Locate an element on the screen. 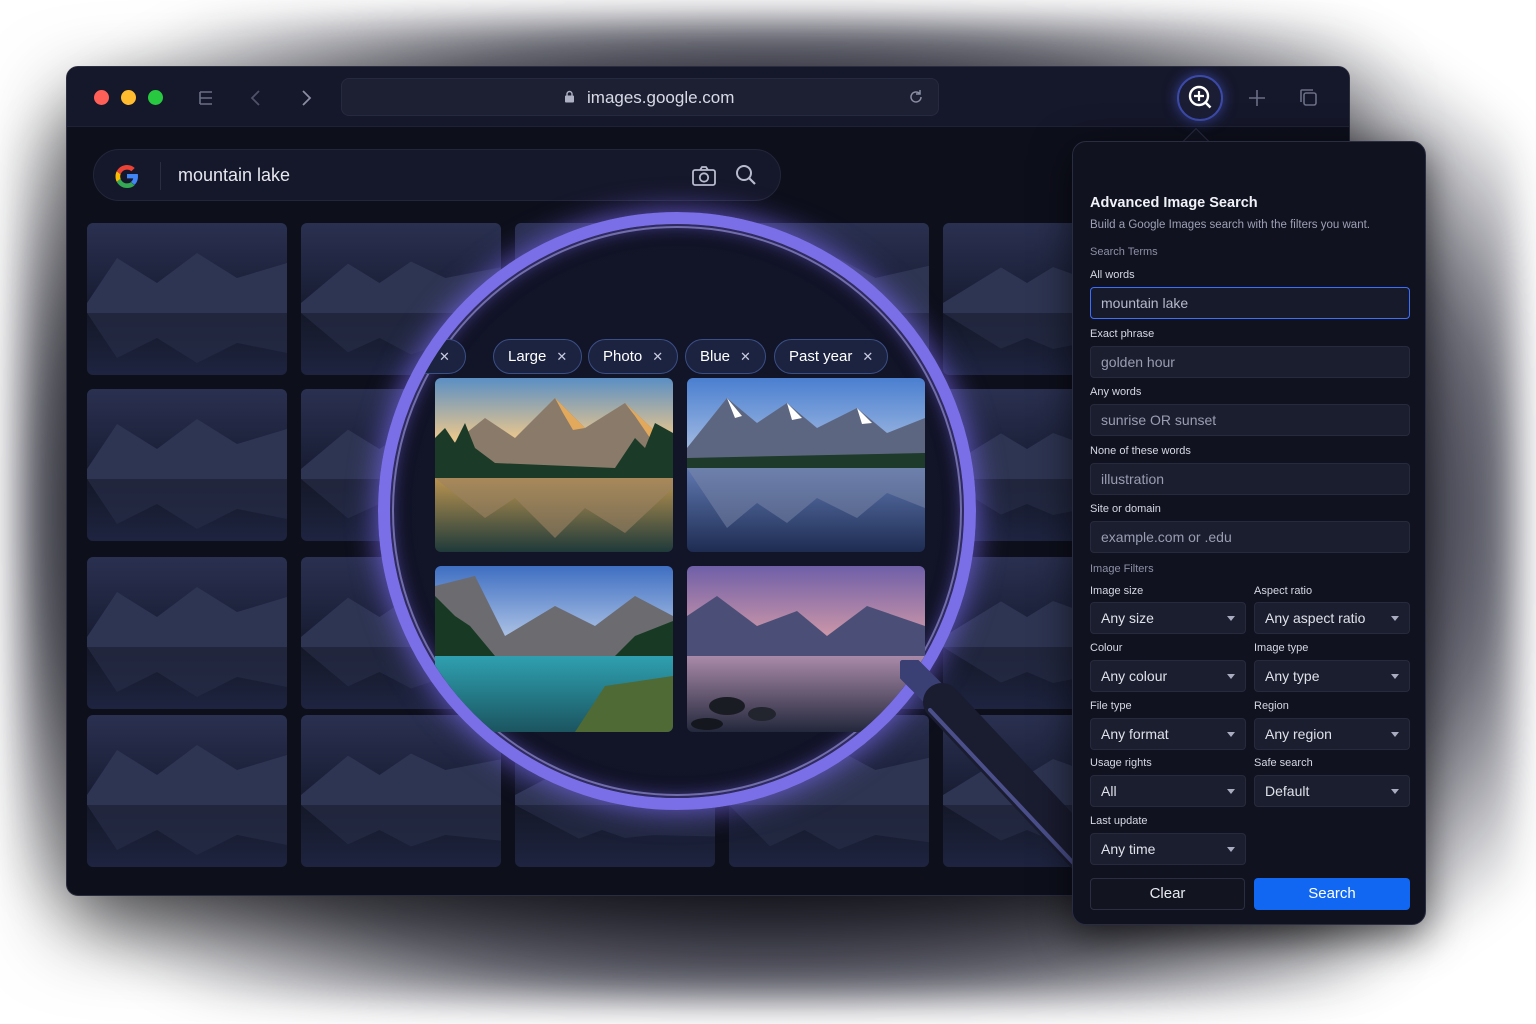  image-result-purple-dusk is located at coordinates (806, 649).